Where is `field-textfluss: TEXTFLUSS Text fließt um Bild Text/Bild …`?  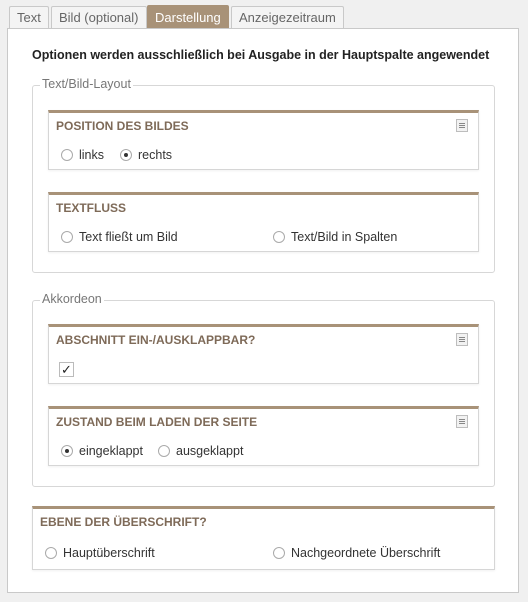
field-textfluss: TEXTFLUSS Text fließt um Bild Text/Bild … is located at coordinates (263, 222).